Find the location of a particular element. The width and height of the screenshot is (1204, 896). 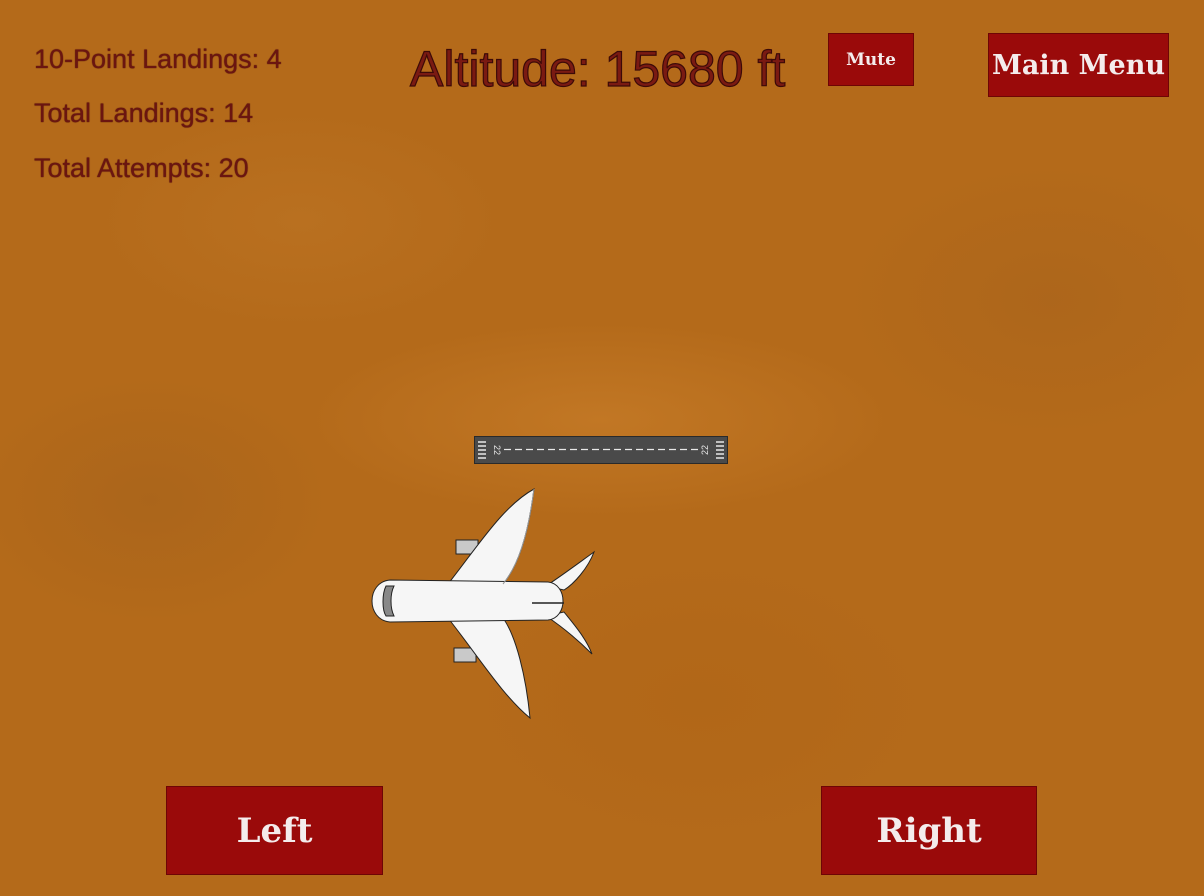

runway-number-right: 22 is located at coordinates (705, 450).